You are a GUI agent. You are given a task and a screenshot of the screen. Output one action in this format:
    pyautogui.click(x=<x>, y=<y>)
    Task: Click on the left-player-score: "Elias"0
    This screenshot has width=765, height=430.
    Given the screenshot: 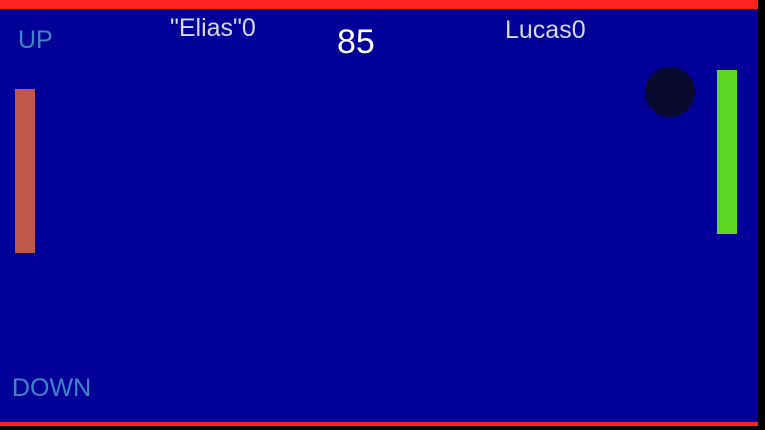 What is the action you would take?
    pyautogui.click(x=213, y=28)
    